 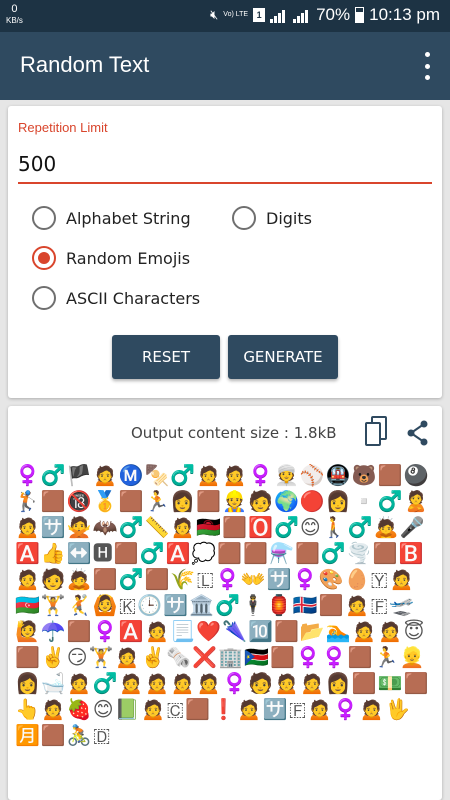 What do you see at coordinates (44, 258) in the screenshot?
I see `radio-checked-icon` at bounding box center [44, 258].